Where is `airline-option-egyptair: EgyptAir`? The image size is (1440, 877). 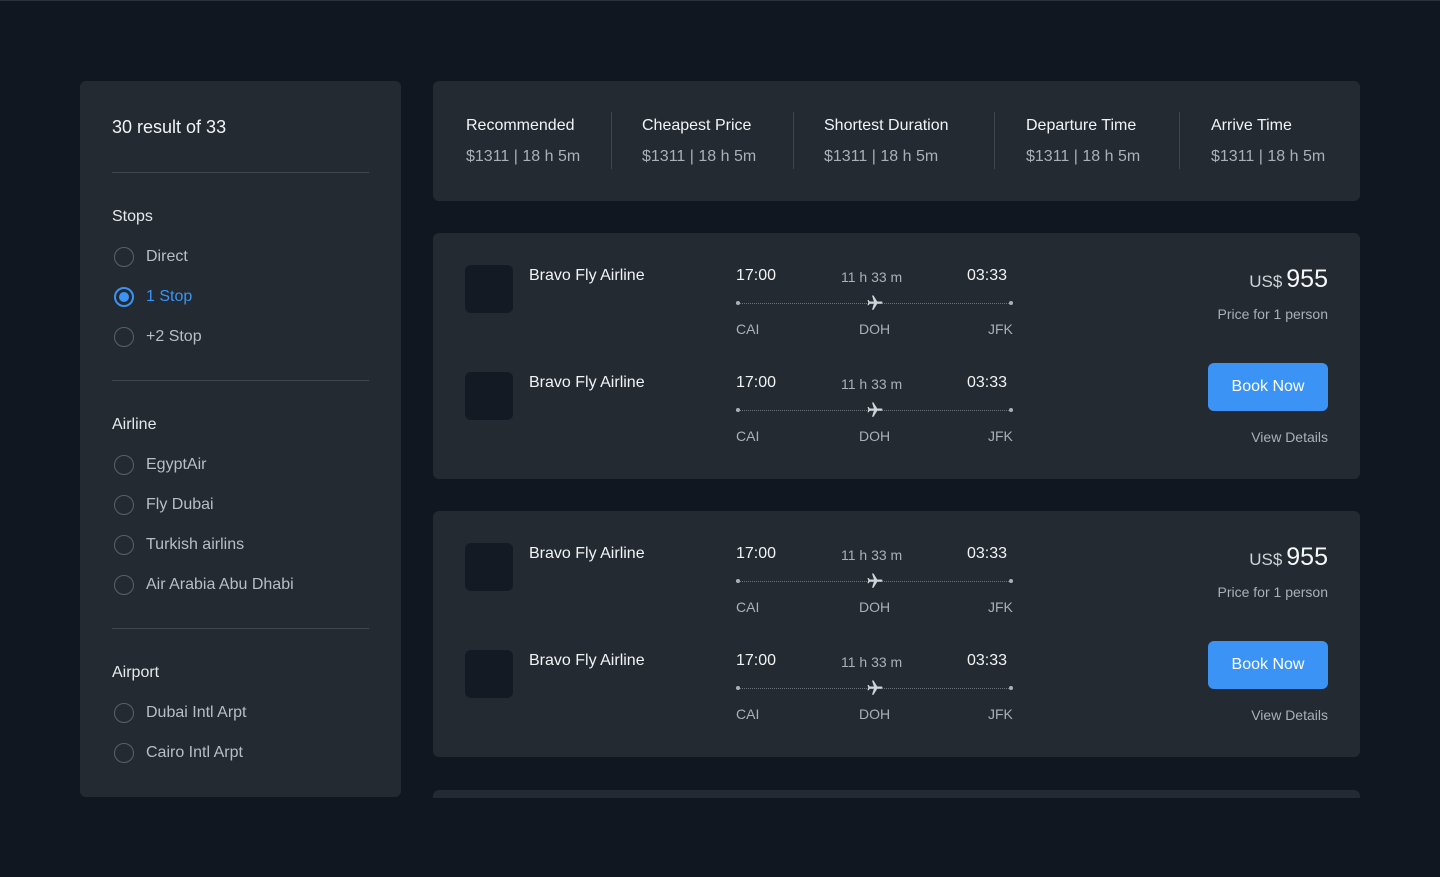 airline-option-egyptair: EgyptAir is located at coordinates (160, 465).